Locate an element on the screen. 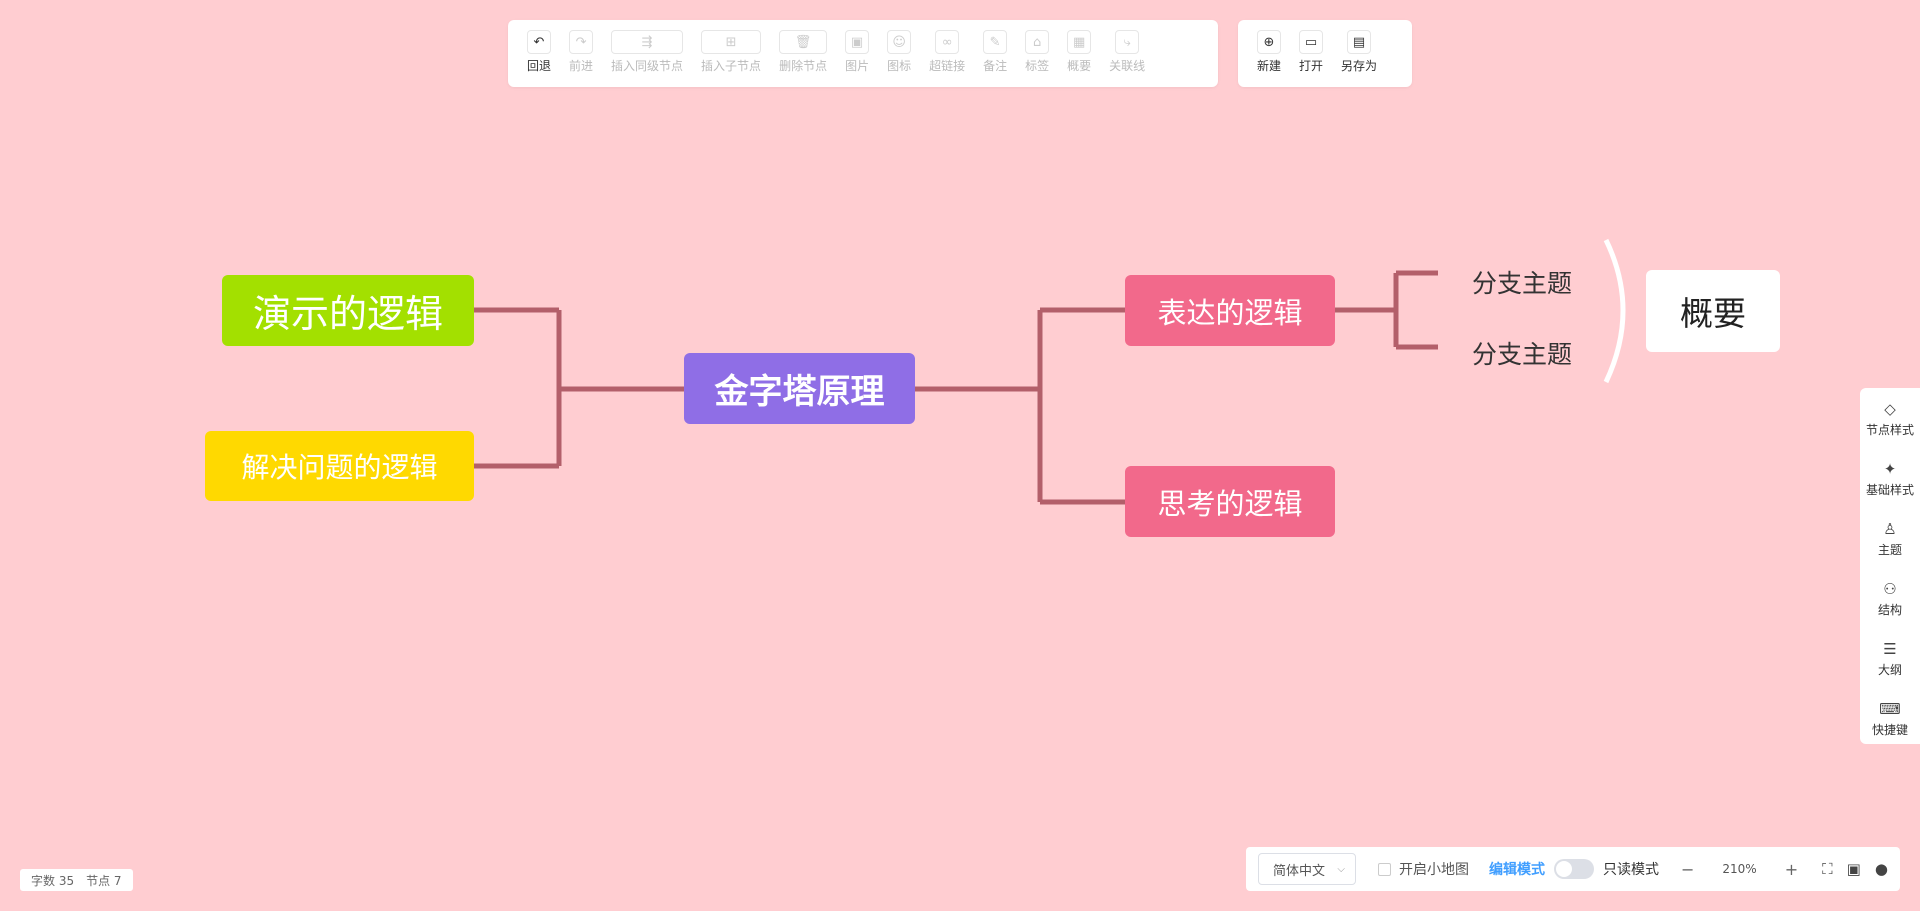  right-node-expression-text: 表达的逻辑 is located at coordinates (1230, 312).